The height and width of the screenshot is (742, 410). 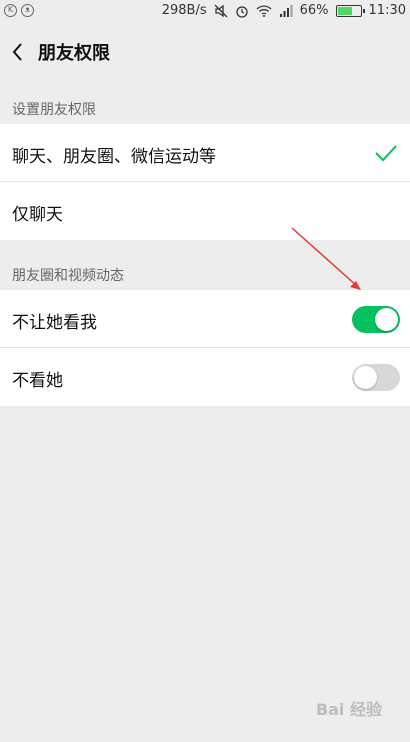 I want to click on status-right: 298B/s 66% 11:30, so click(x=284, y=10).